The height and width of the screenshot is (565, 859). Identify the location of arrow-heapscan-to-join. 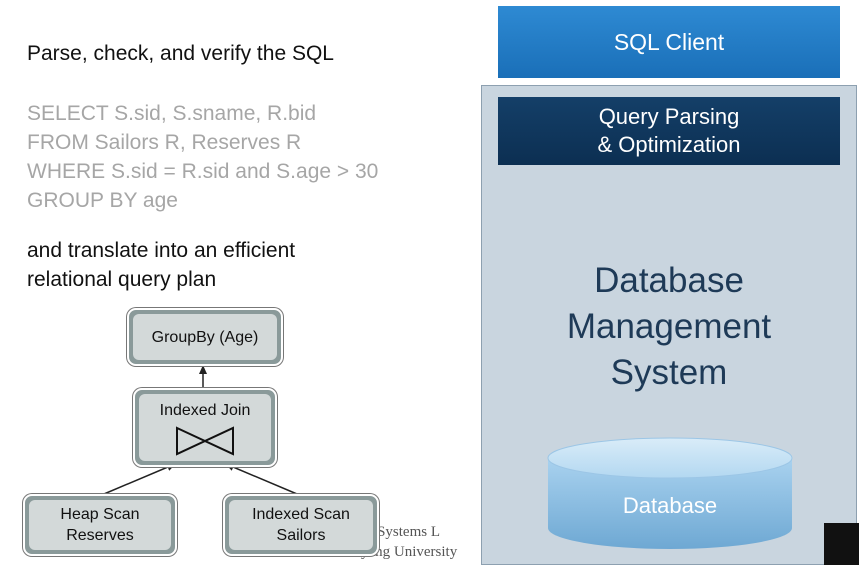
(139, 479).